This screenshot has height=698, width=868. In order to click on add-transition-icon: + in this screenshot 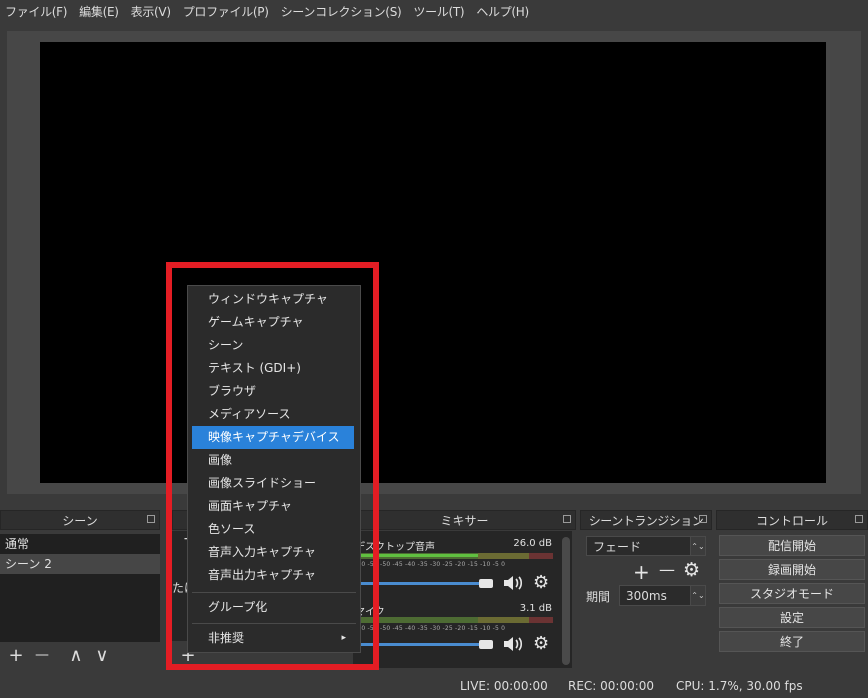, I will do `click(641, 572)`.